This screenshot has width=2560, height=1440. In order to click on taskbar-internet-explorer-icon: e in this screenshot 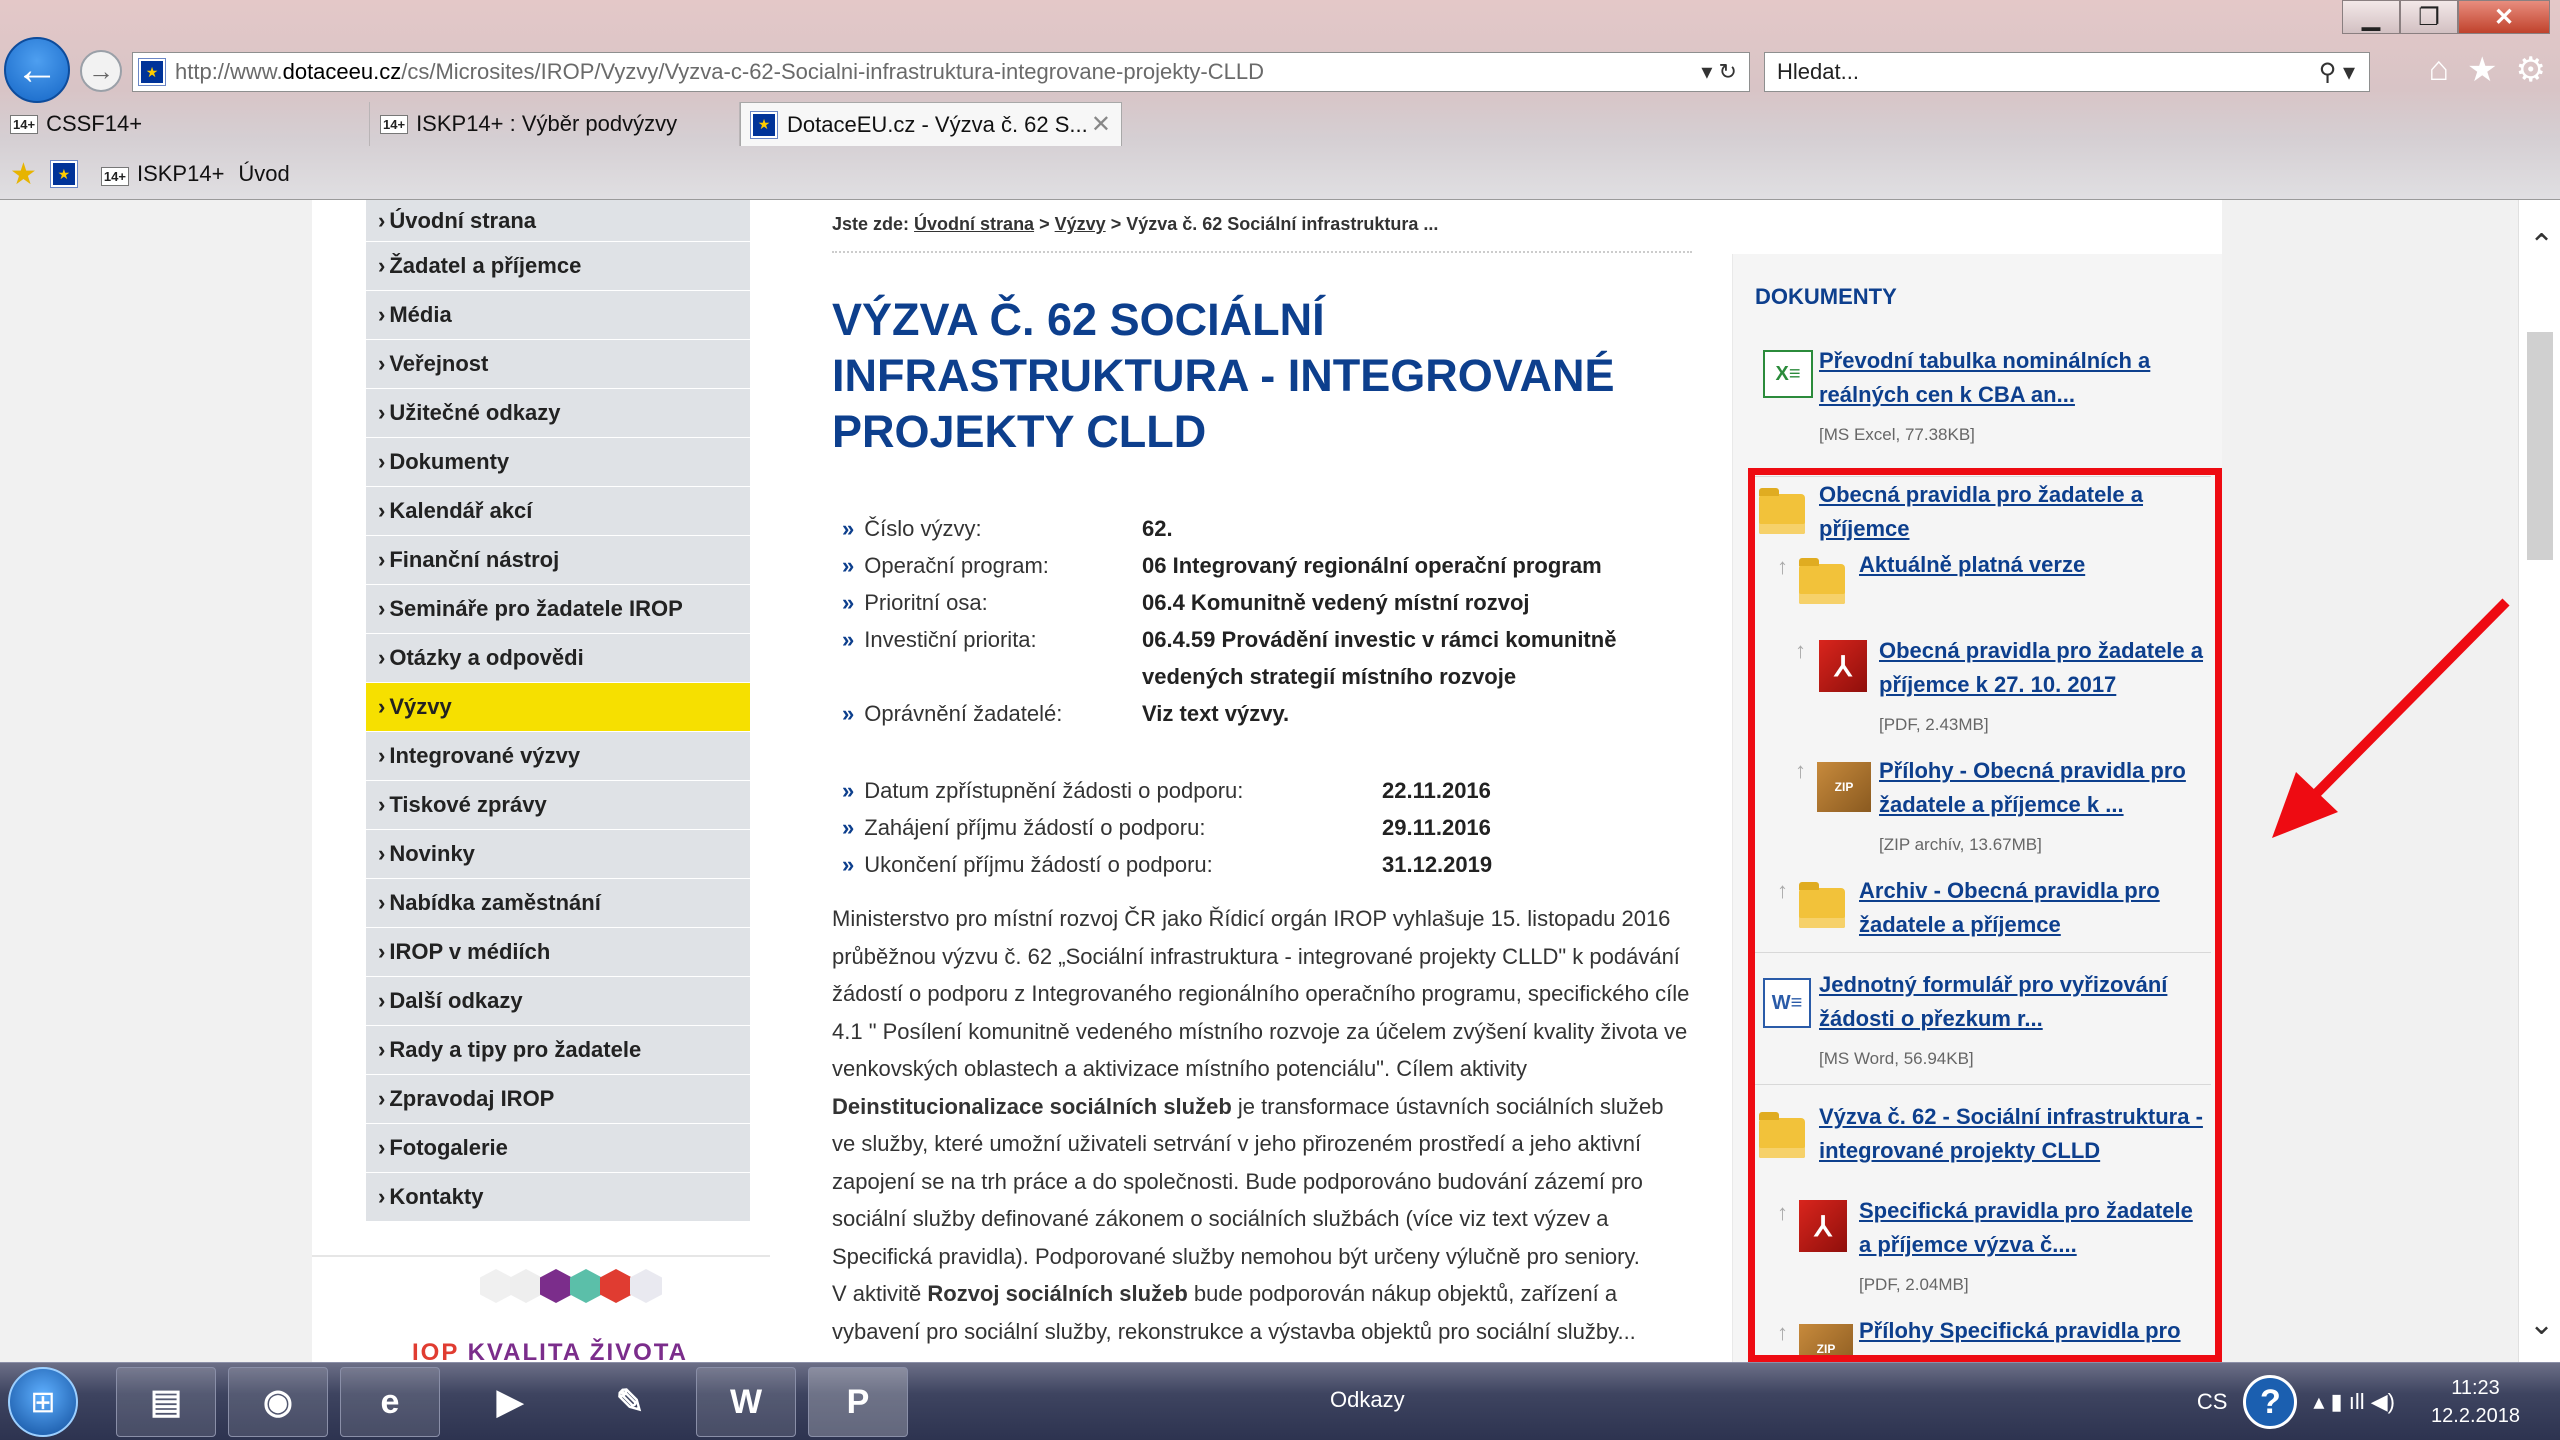, I will do `click(390, 1402)`.